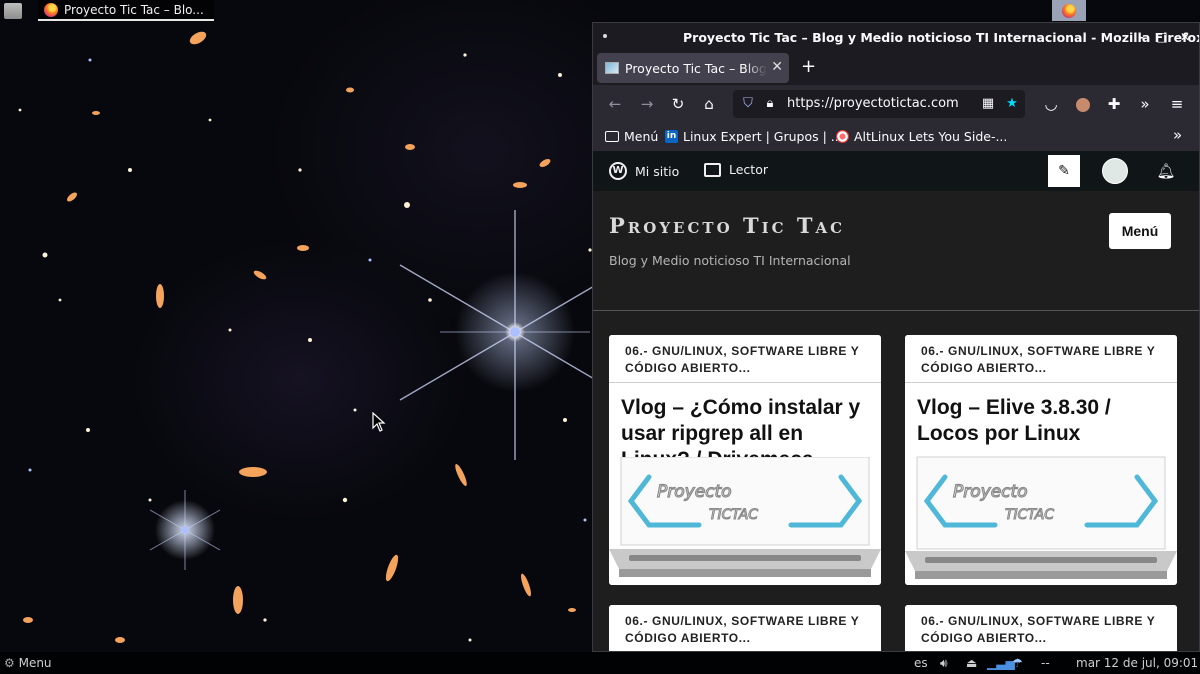  I want to click on reader-label: Lector, so click(748, 169).